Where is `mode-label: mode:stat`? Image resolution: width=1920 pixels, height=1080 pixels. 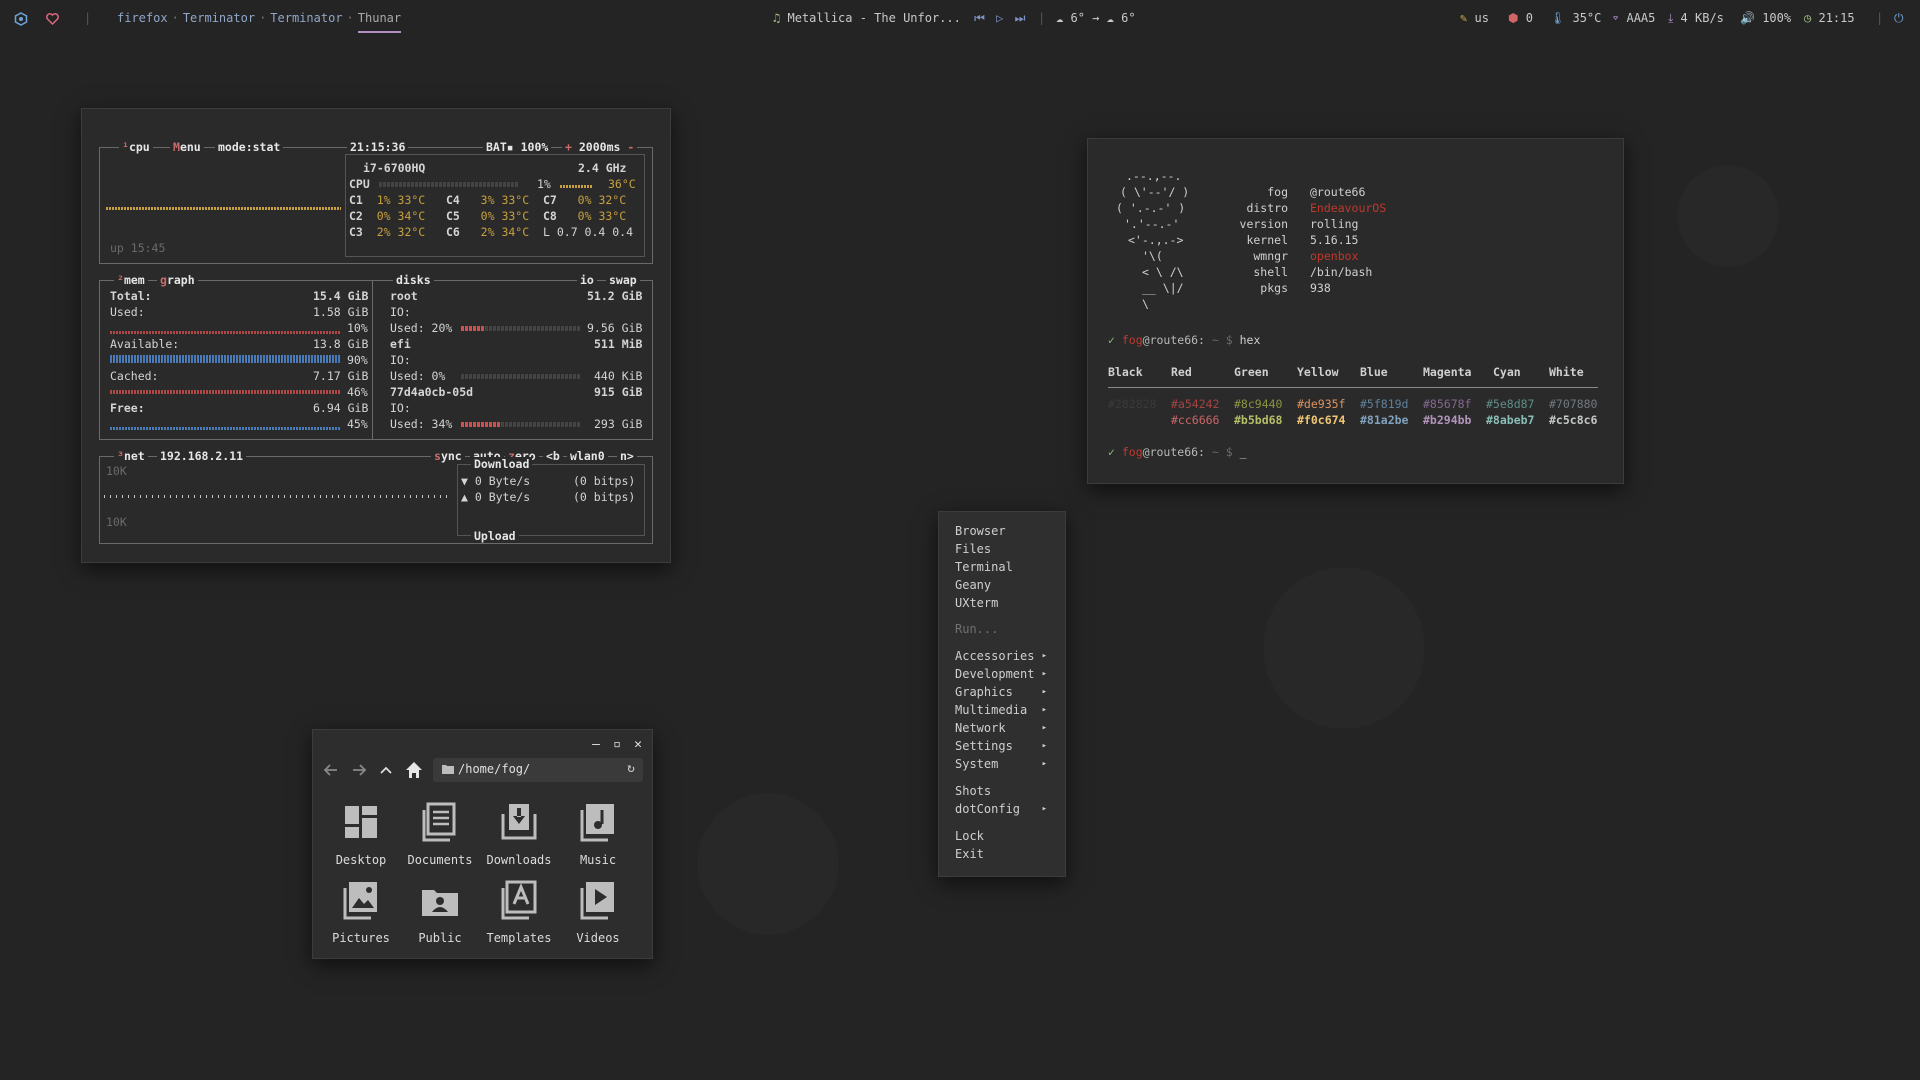 mode-label: mode:stat is located at coordinates (249, 147).